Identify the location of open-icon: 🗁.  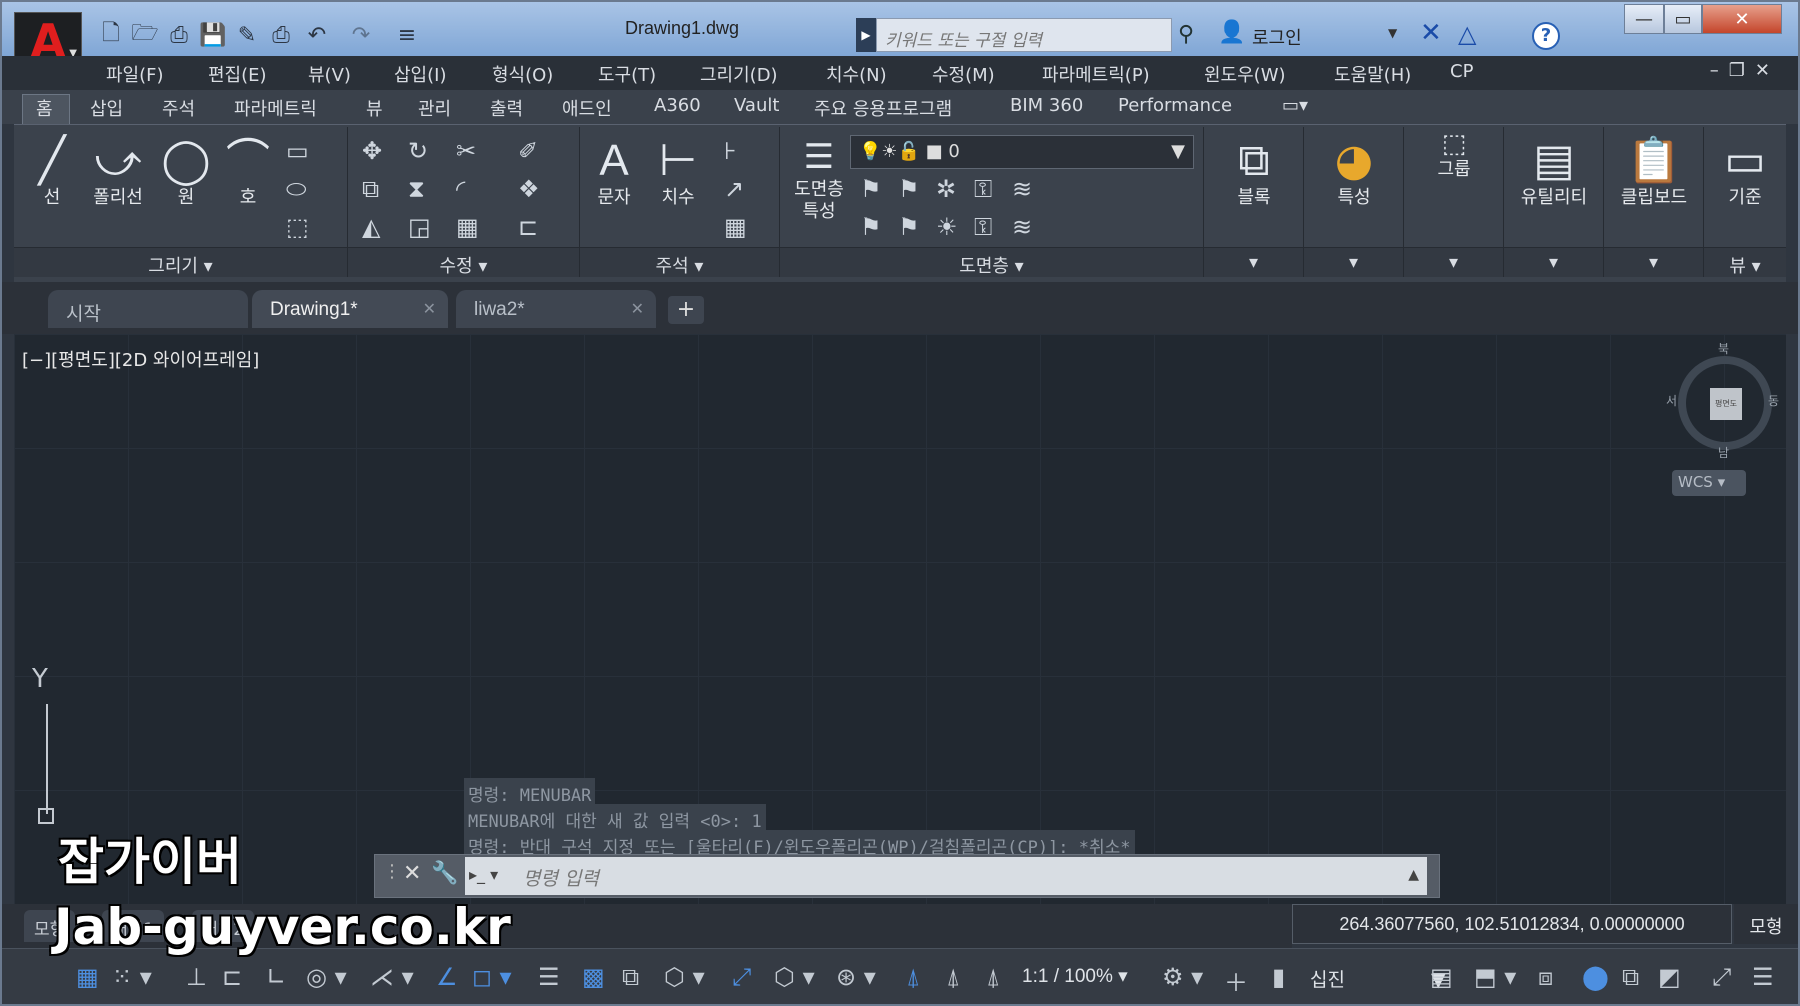
(145, 35).